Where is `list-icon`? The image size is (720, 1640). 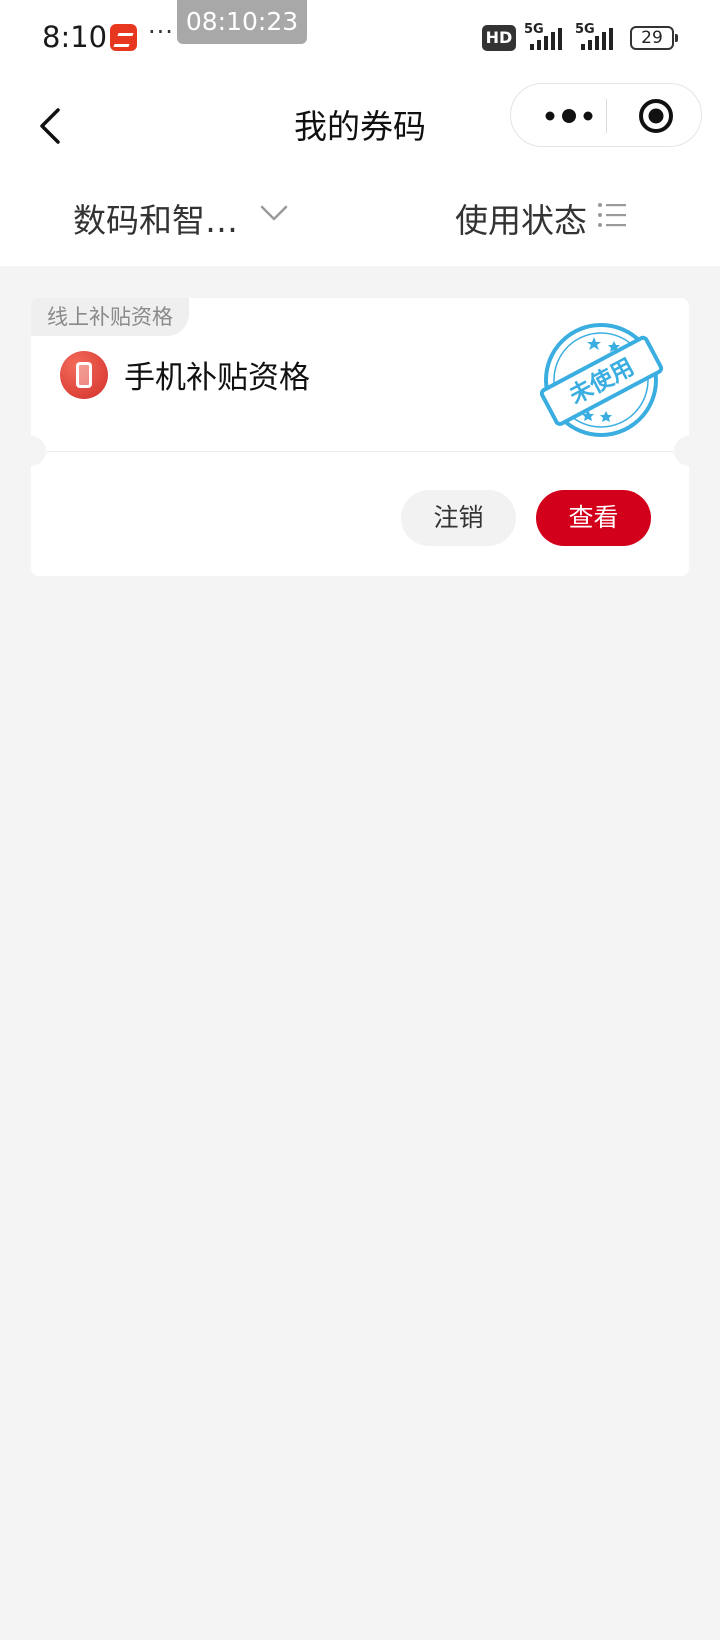
list-icon is located at coordinates (612, 215).